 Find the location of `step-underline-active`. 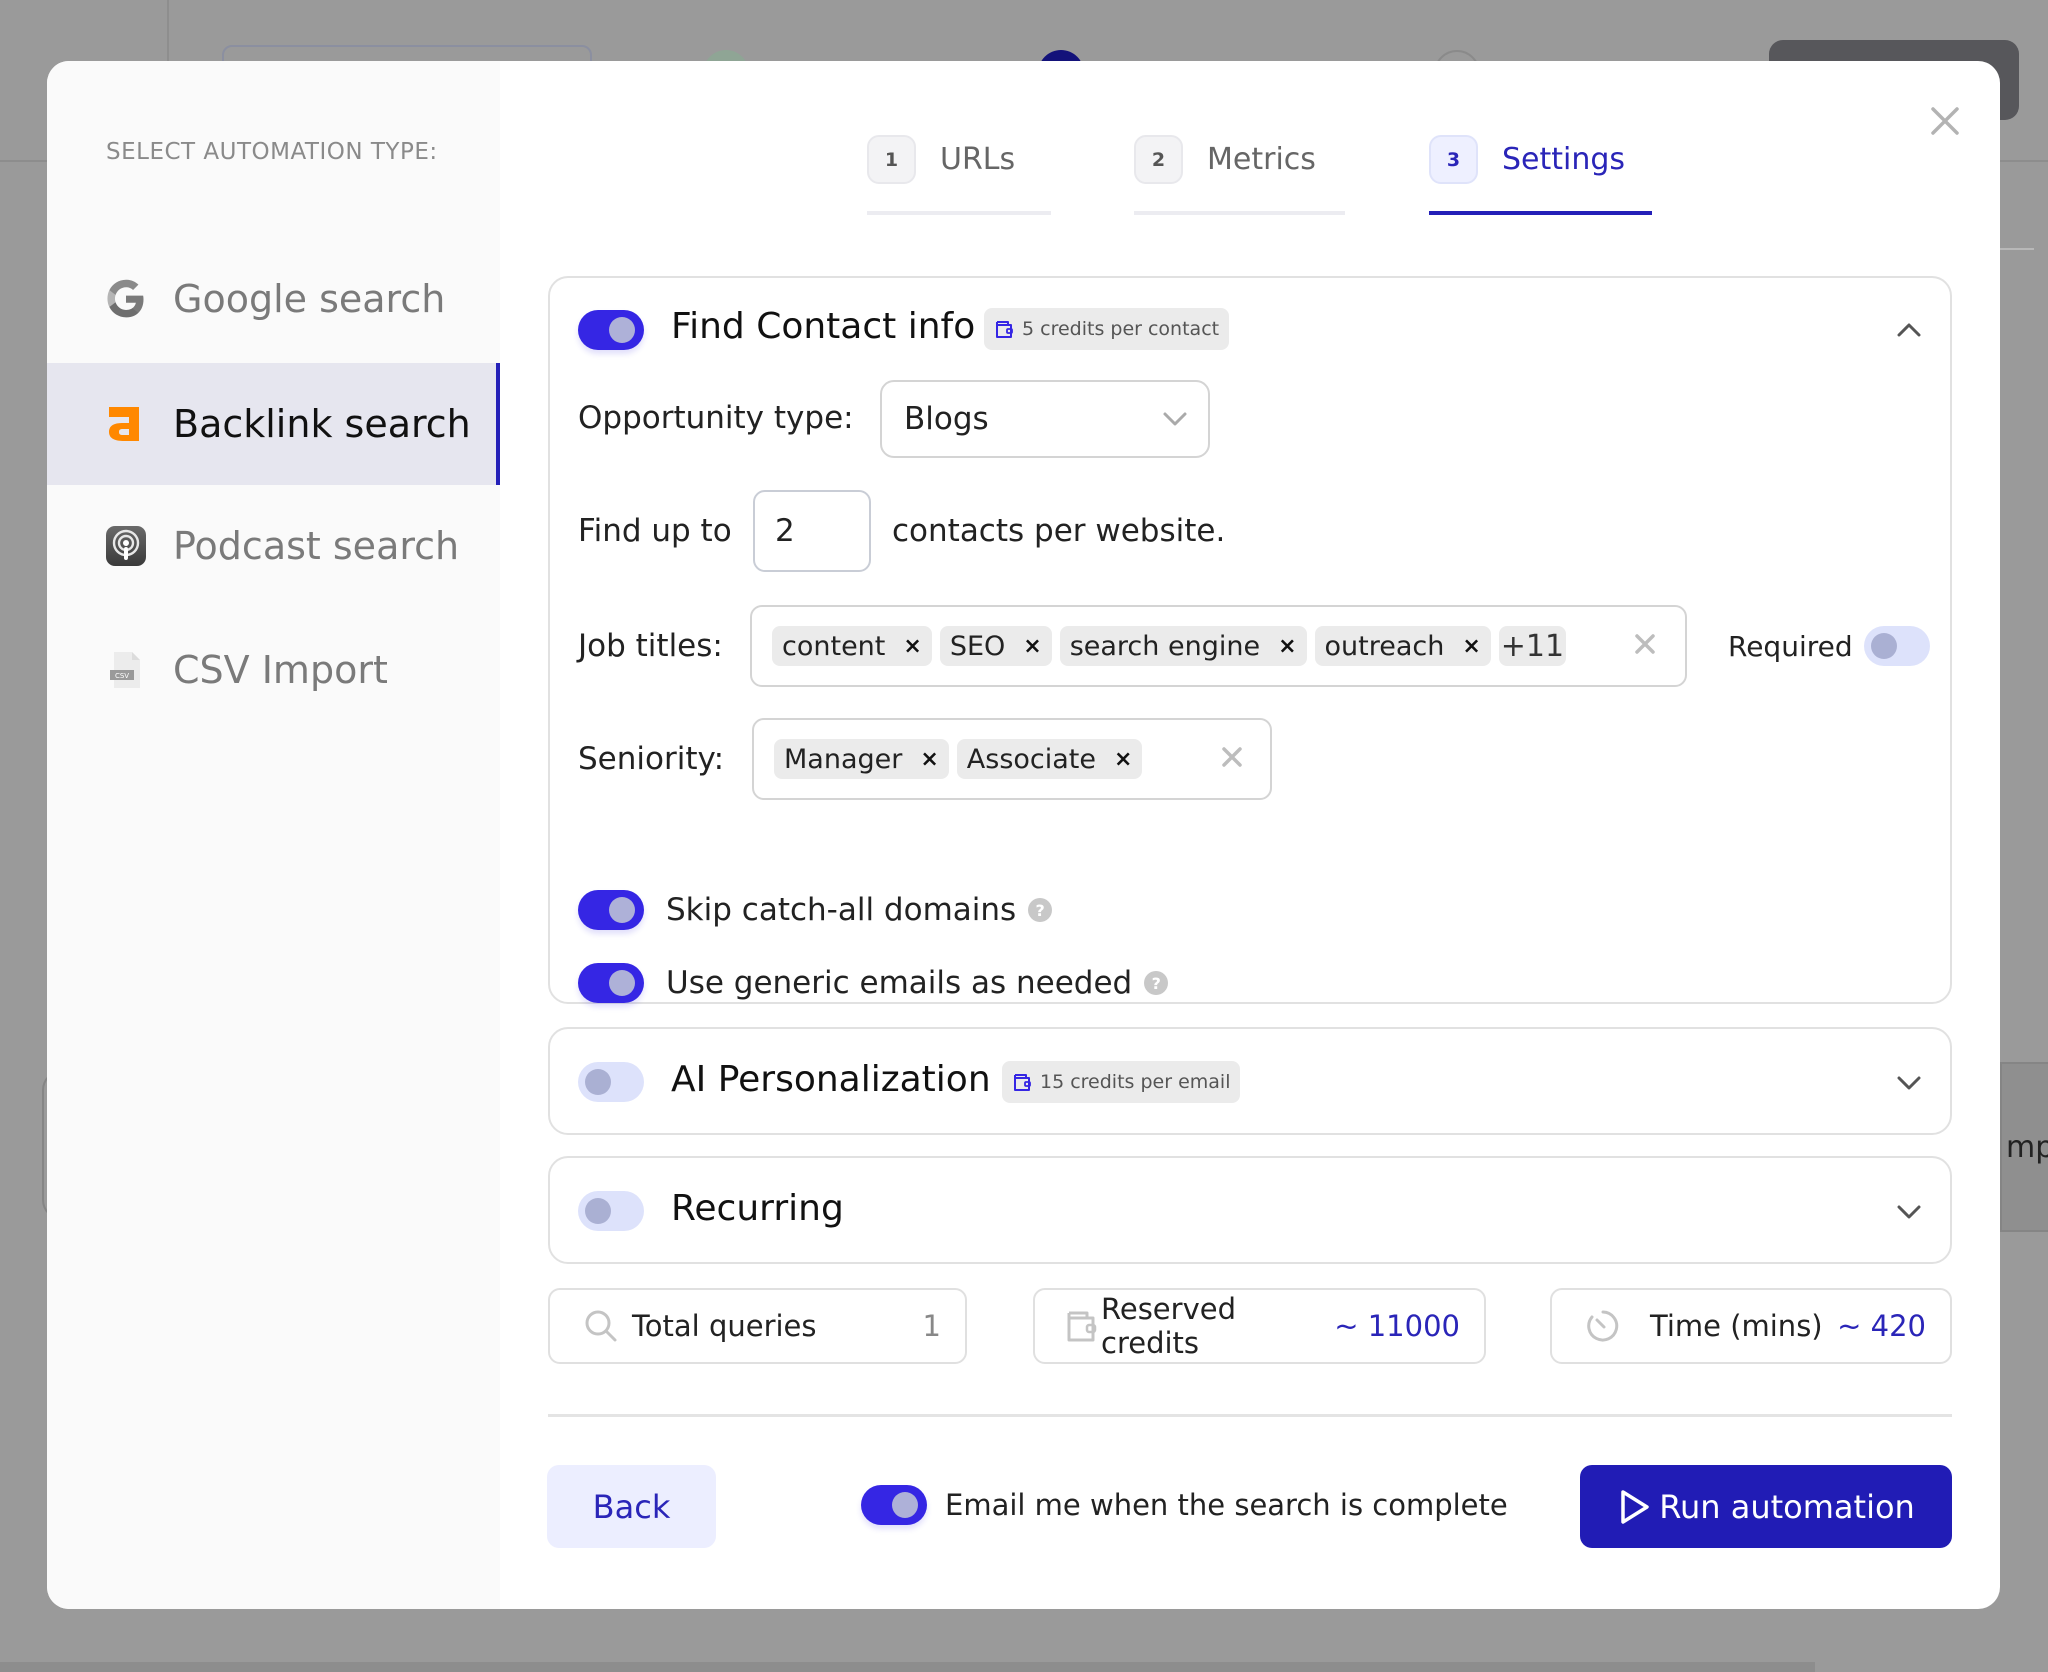

step-underline-active is located at coordinates (1540, 213).